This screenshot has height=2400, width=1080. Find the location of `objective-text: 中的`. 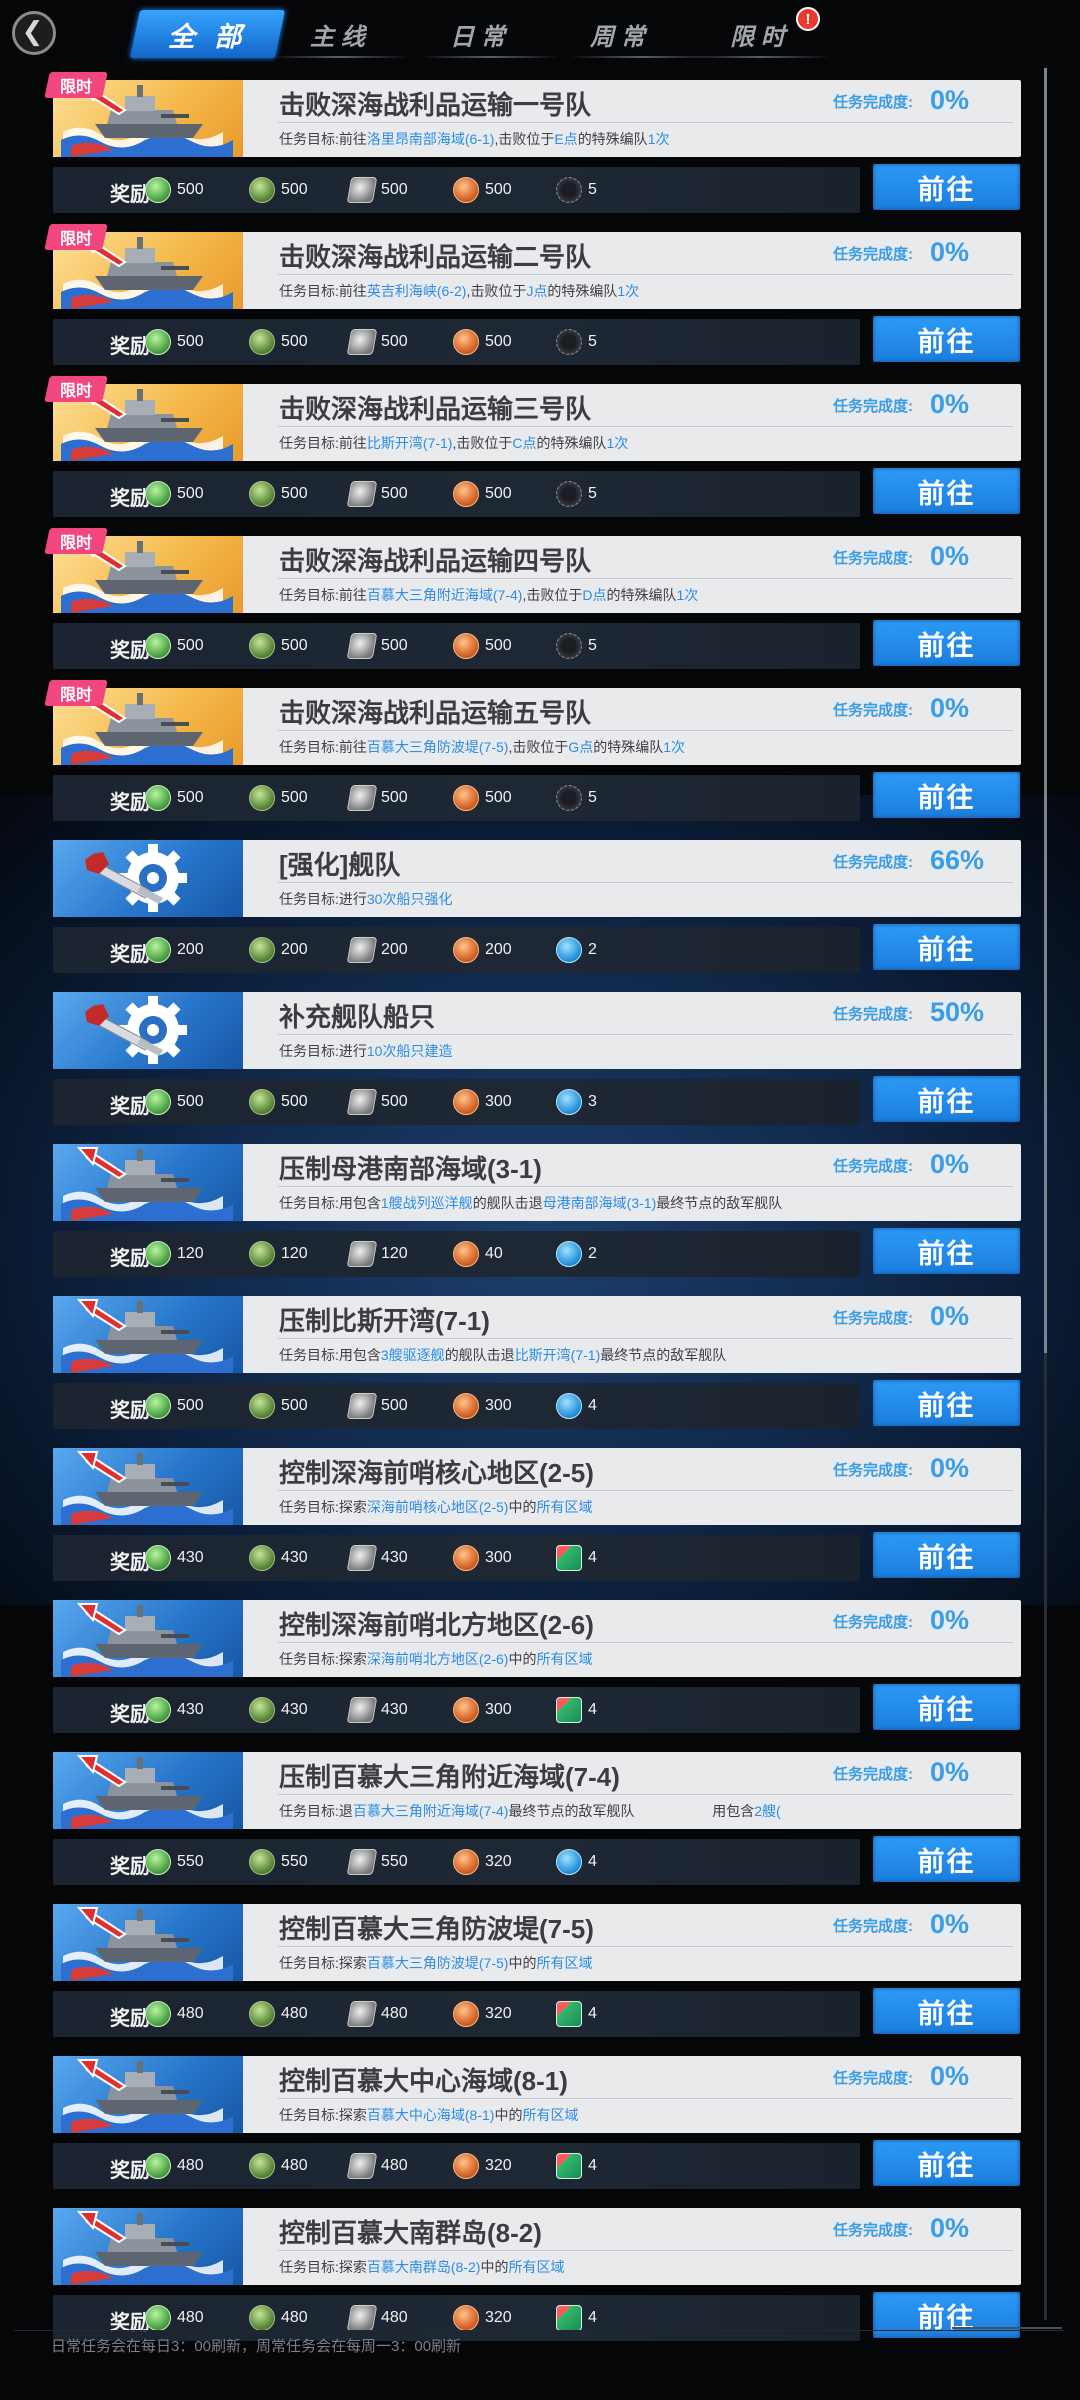

objective-text: 中的 is located at coordinates (494, 2267).